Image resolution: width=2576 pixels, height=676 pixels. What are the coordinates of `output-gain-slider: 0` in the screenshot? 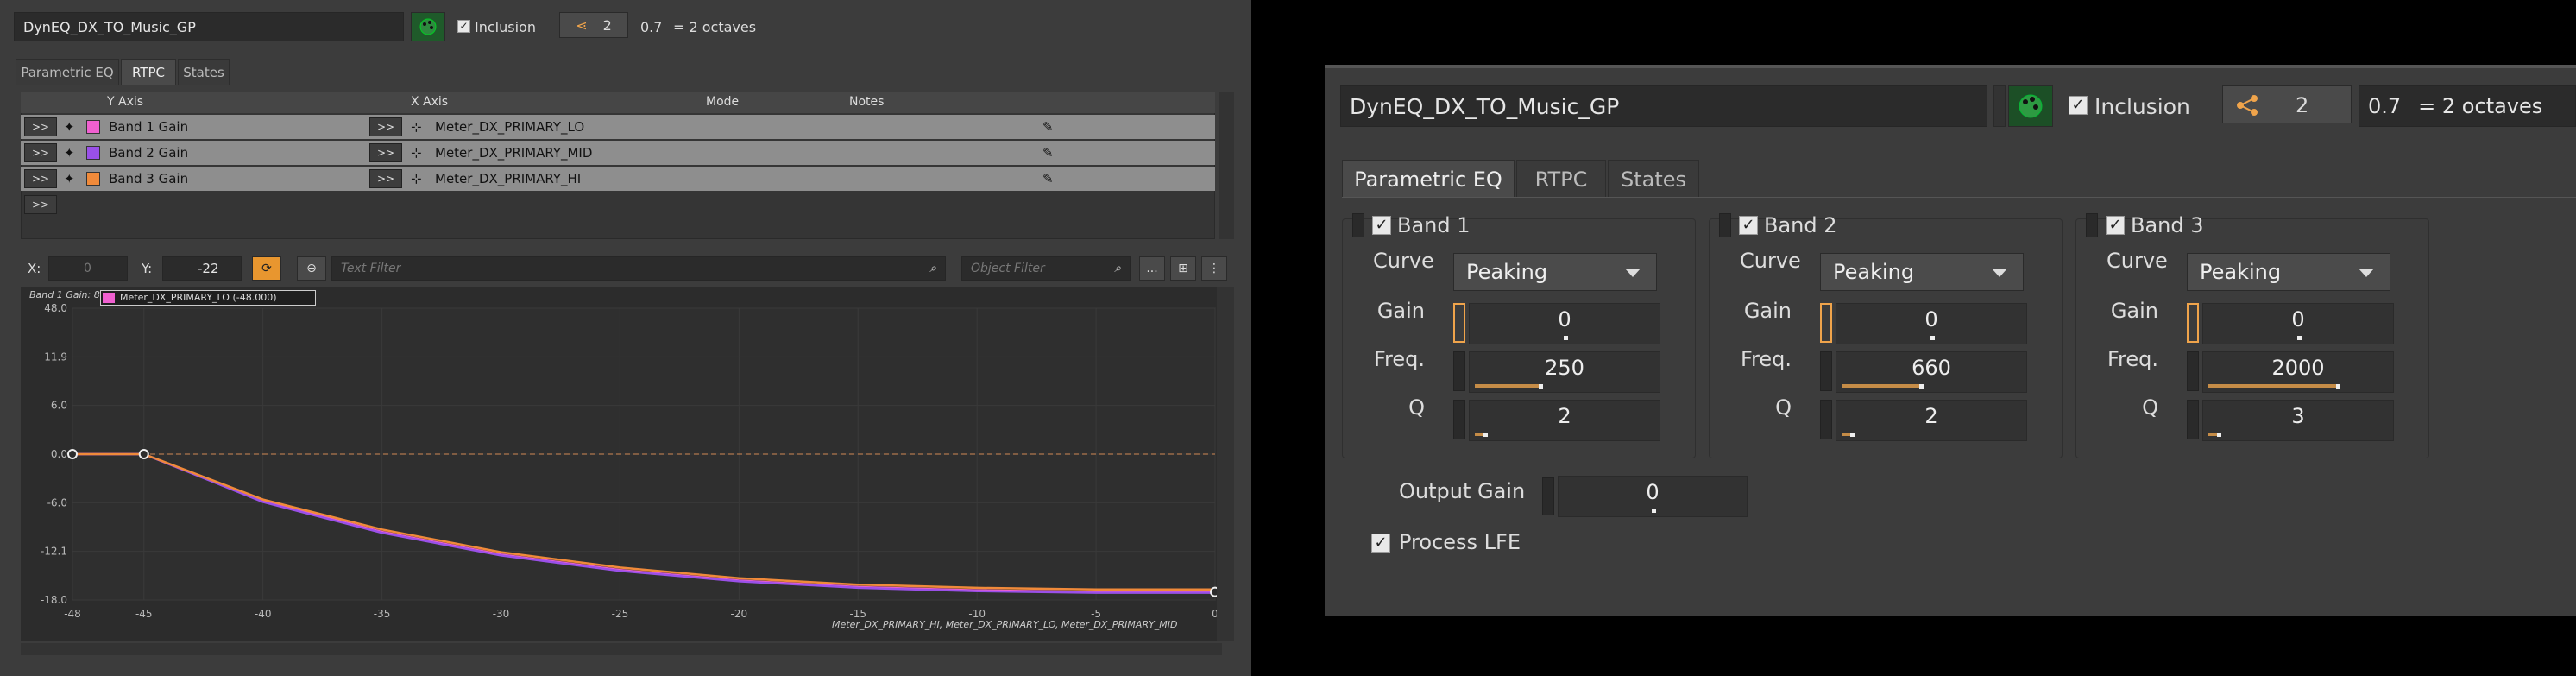 It's located at (1653, 497).